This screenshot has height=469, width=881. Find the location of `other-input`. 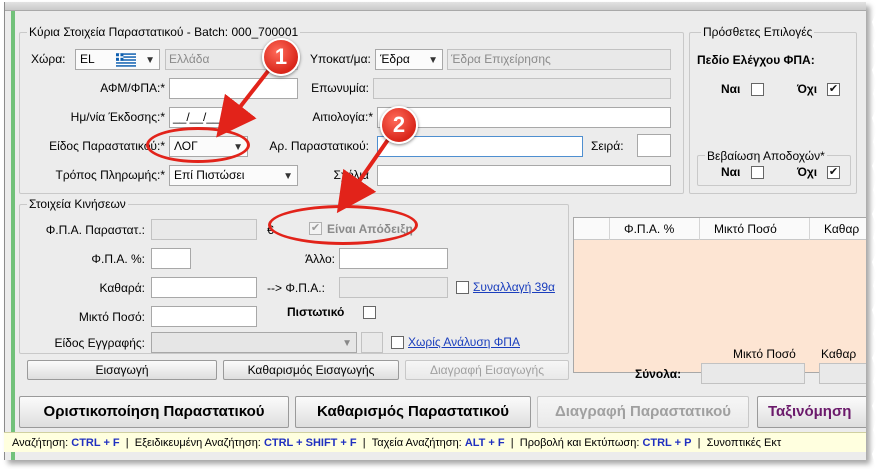

other-input is located at coordinates (393, 258).